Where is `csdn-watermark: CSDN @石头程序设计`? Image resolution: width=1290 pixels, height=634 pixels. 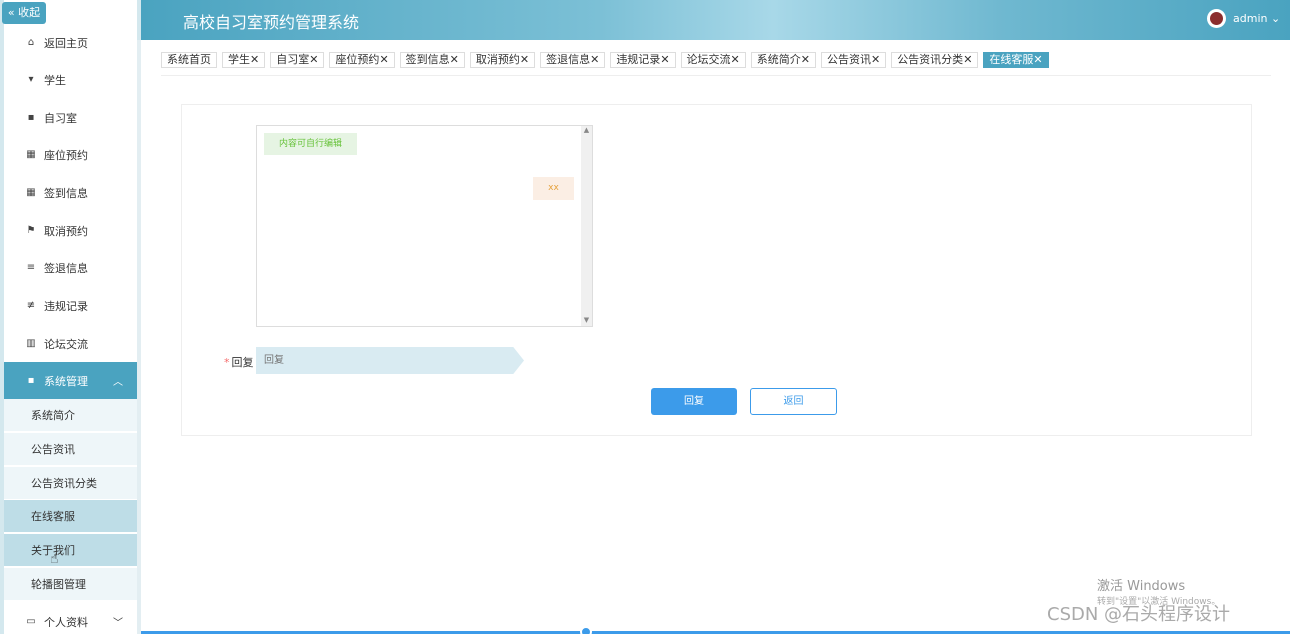 csdn-watermark: CSDN @石头程序设计 is located at coordinates (1139, 614).